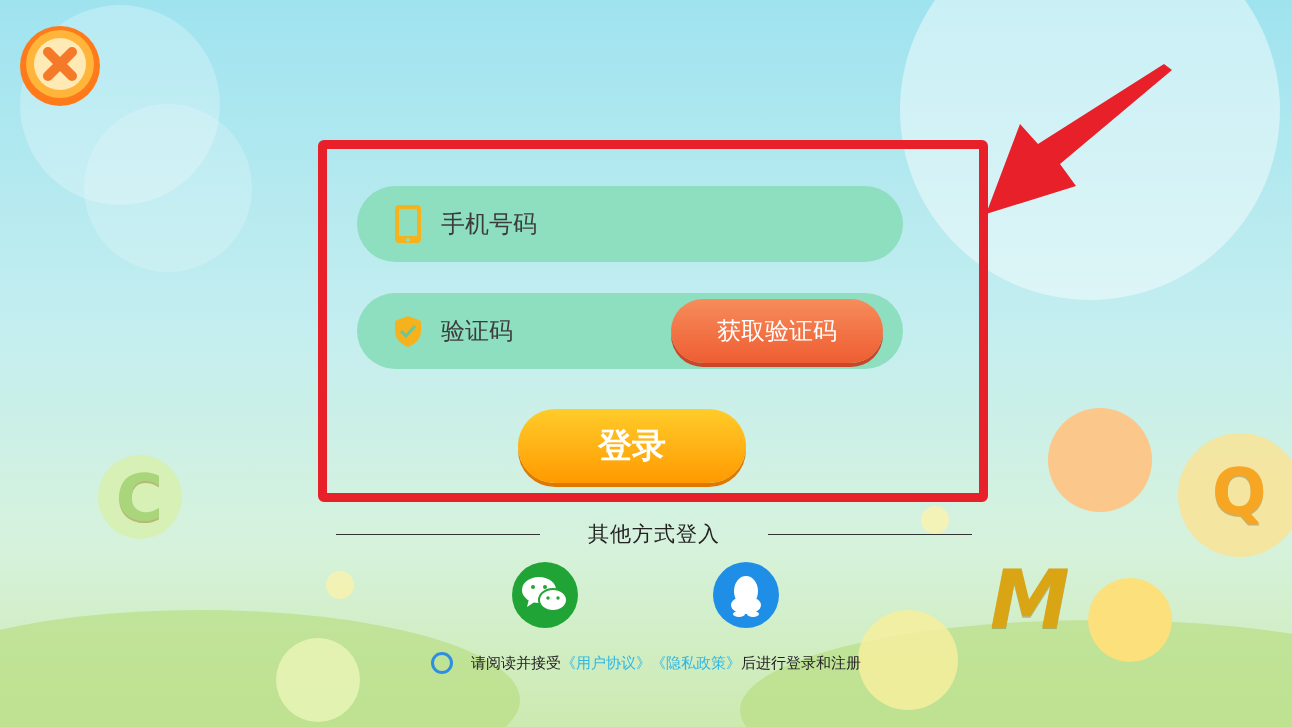  Describe the element at coordinates (1239, 492) in the screenshot. I see `bubble-letter: Q` at that location.